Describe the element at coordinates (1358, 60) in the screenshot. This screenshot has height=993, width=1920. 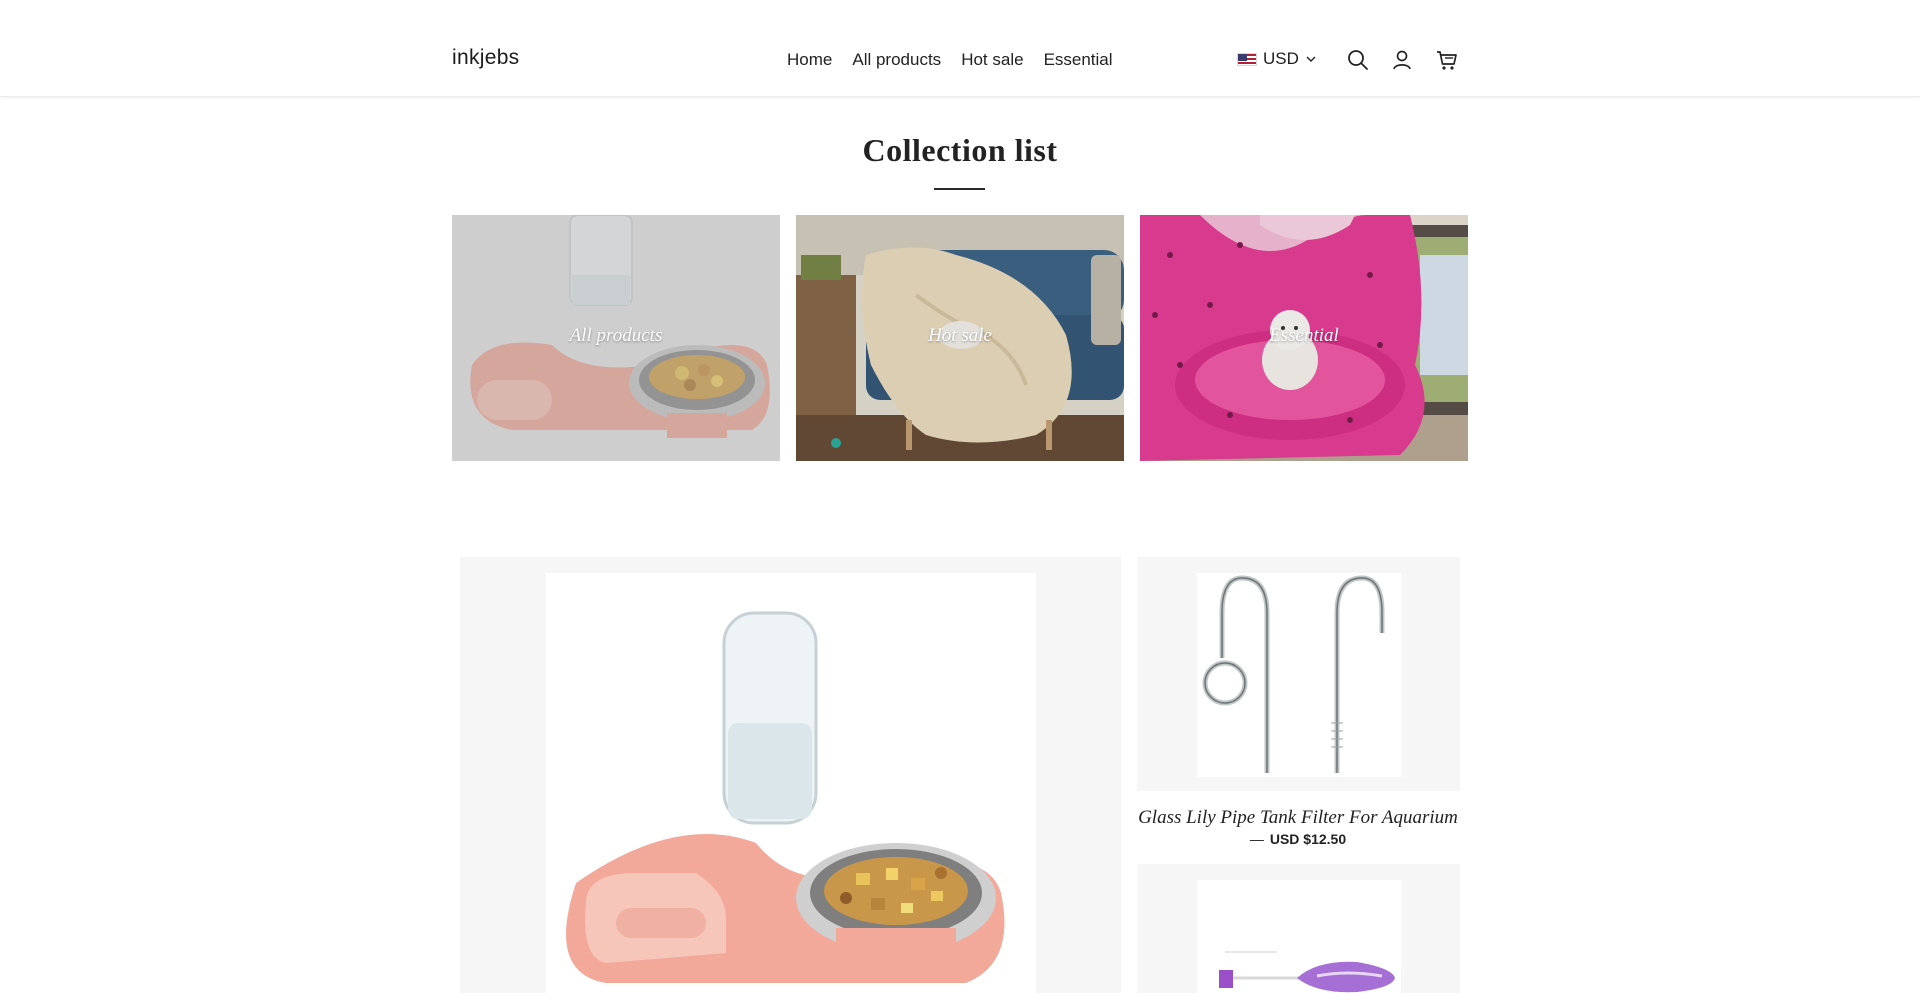
I see `search-icon` at that location.